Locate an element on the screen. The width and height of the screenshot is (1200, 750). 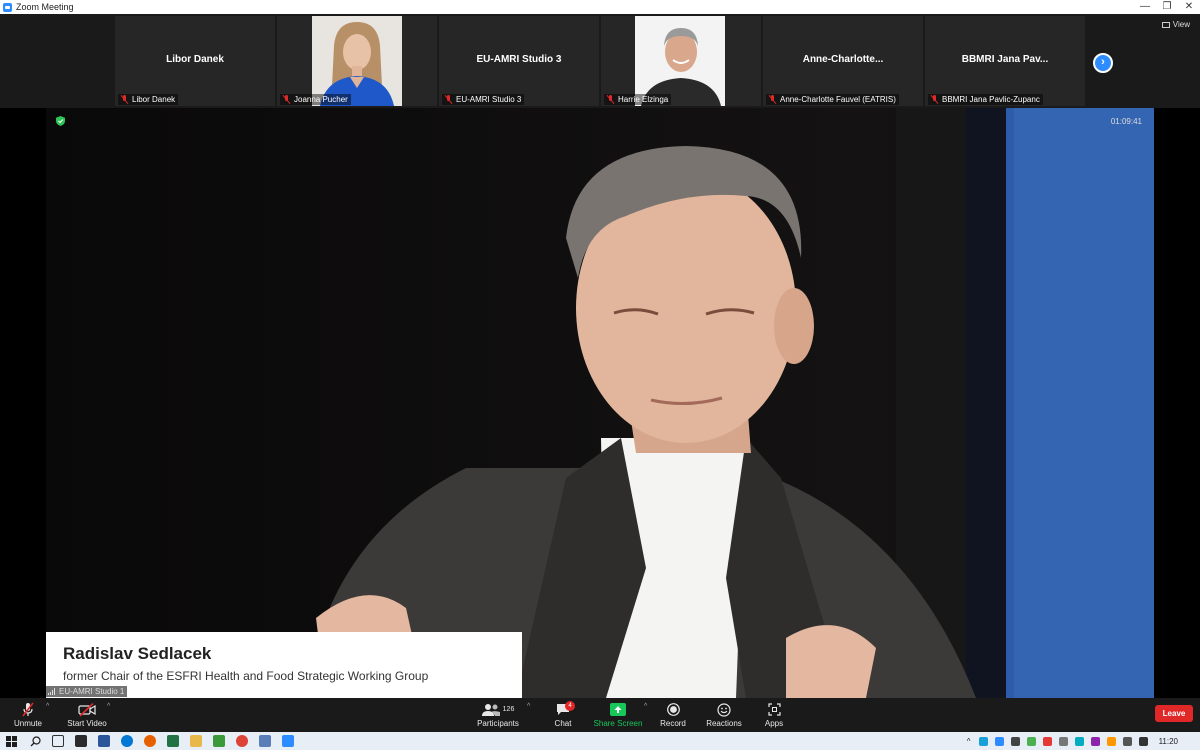
muted-microphone-icon is located at coordinates (28, 709).